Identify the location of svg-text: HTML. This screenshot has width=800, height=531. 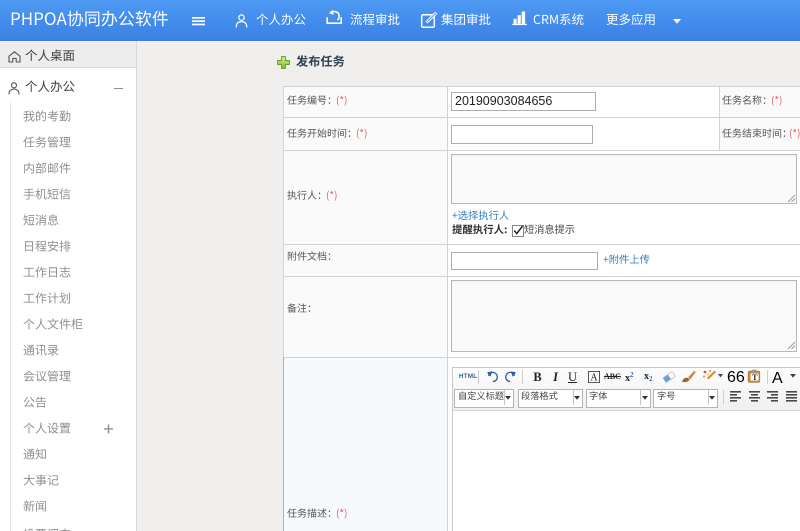
(468, 376).